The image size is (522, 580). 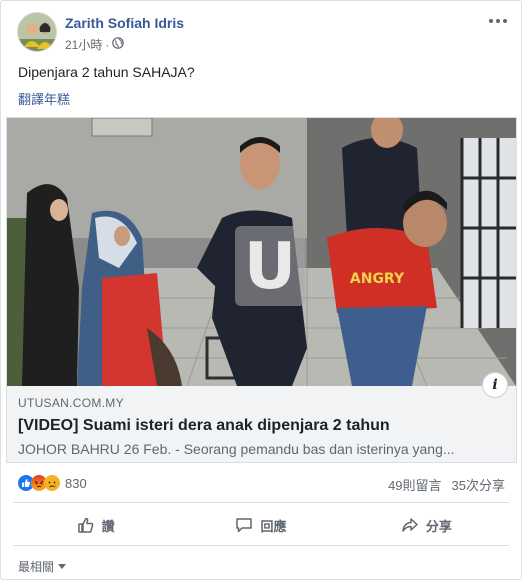 What do you see at coordinates (95, 525) in the screenshot?
I see `like-button: 讚` at bounding box center [95, 525].